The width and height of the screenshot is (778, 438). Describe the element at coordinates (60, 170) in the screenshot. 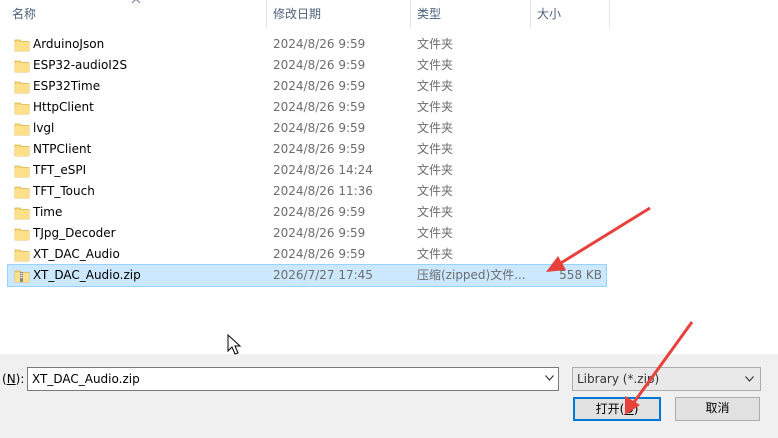

I see `file-name: TFT_eSPI` at that location.